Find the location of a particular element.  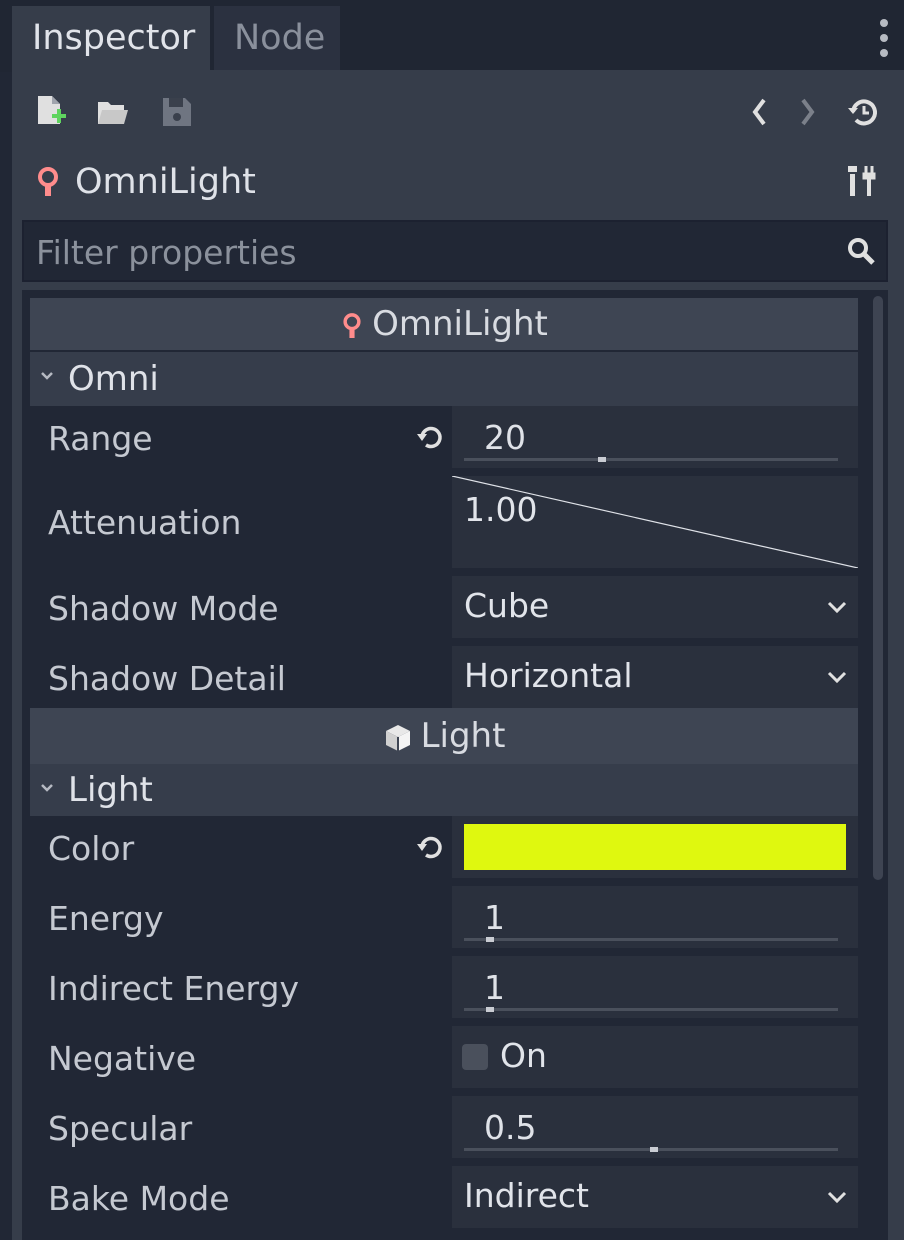

shadow-detail-label: Shadow Detail is located at coordinates (167, 678).